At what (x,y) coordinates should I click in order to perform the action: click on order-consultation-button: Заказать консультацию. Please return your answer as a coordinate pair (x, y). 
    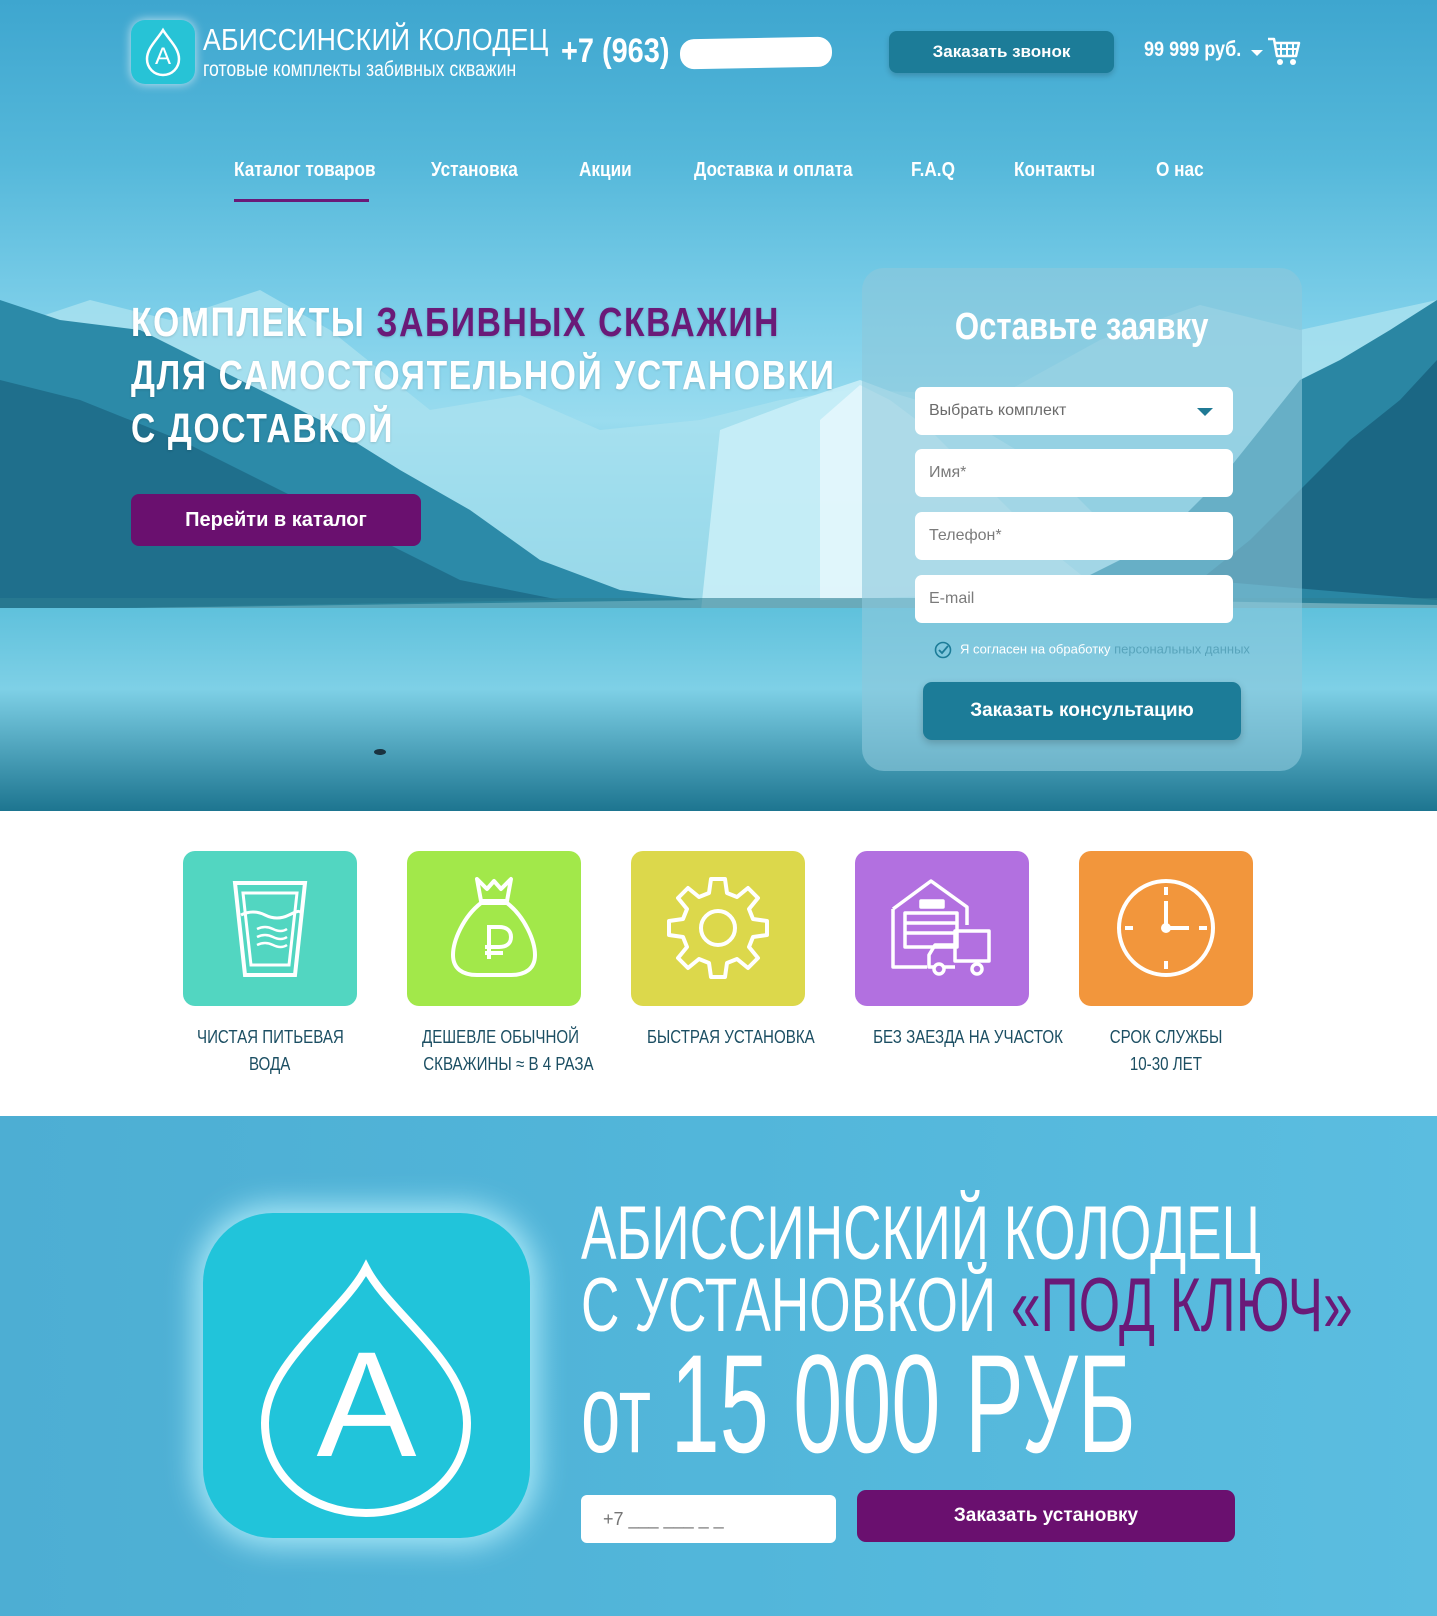
    Looking at the image, I should click on (1082, 711).